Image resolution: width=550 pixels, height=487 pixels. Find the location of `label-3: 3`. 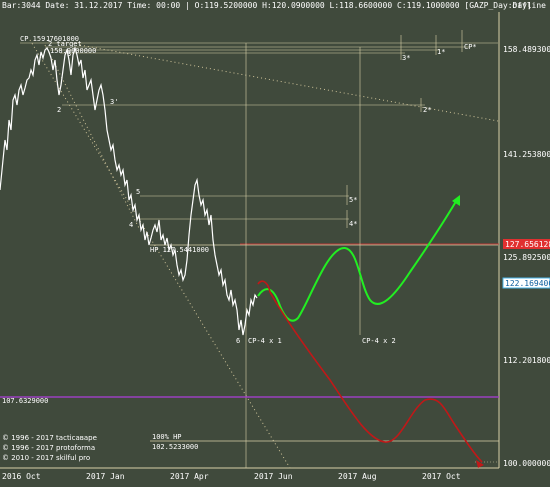

label-3: 3 is located at coordinates (69, 54).